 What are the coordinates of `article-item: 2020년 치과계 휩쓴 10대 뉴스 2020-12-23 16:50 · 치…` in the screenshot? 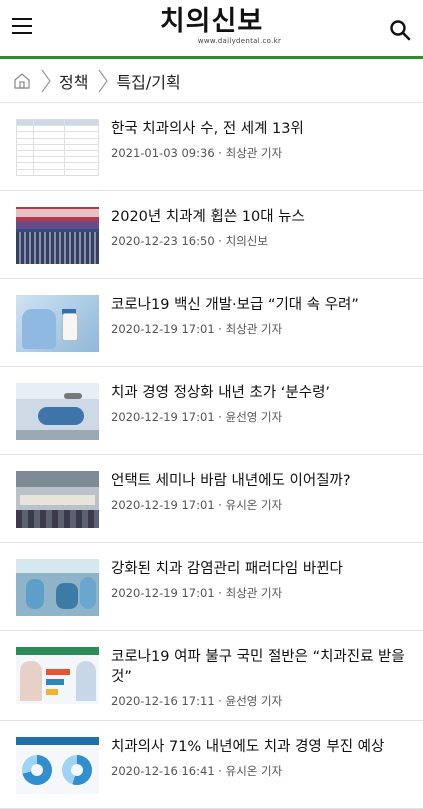 It's located at (211, 235).